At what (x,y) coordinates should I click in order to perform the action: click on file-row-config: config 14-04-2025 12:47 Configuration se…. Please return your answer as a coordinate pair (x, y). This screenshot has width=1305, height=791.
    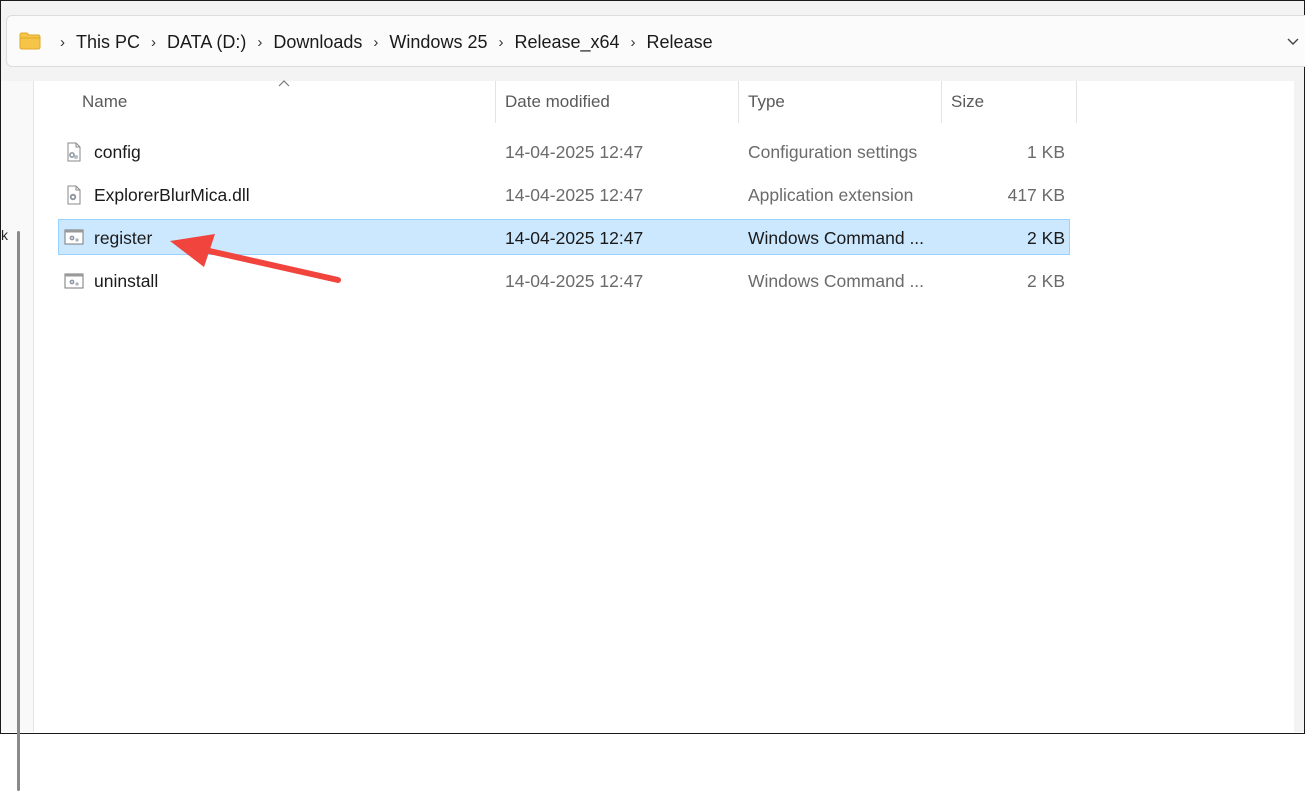
    Looking at the image, I should click on (564, 152).